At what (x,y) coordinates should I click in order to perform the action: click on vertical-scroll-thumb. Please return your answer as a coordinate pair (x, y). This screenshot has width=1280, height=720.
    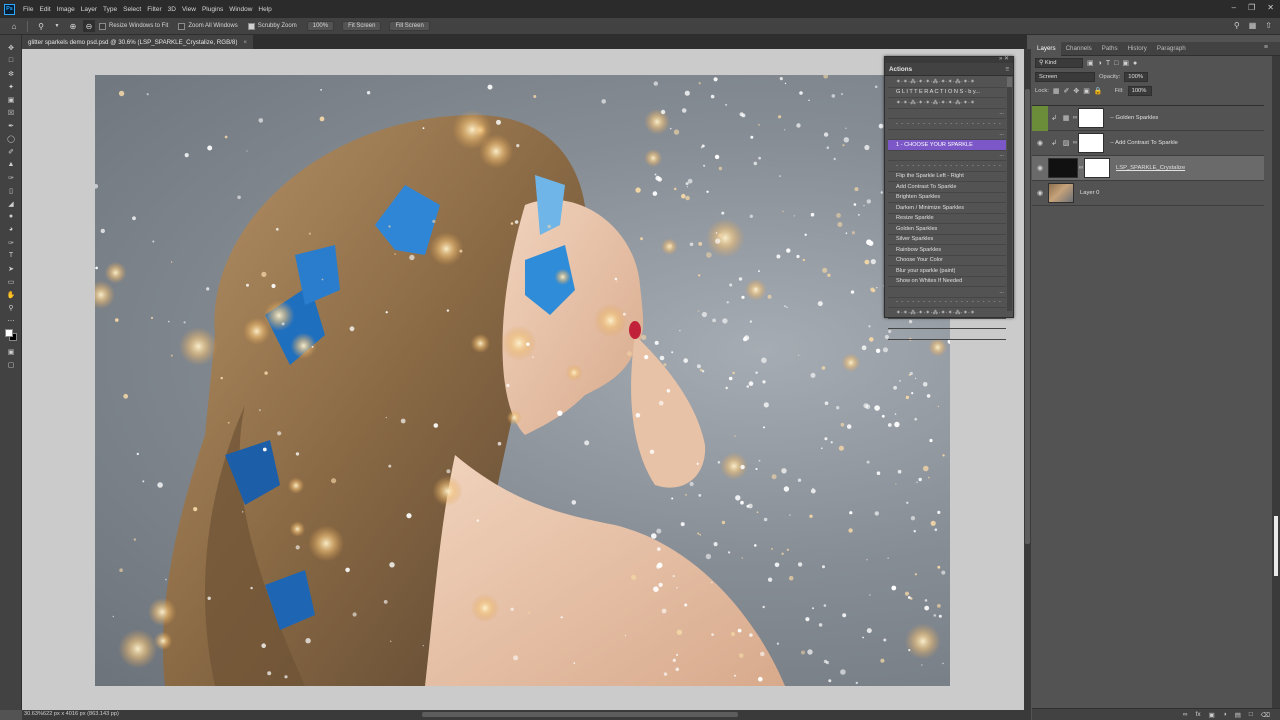
    Looking at the image, I should click on (1027, 316).